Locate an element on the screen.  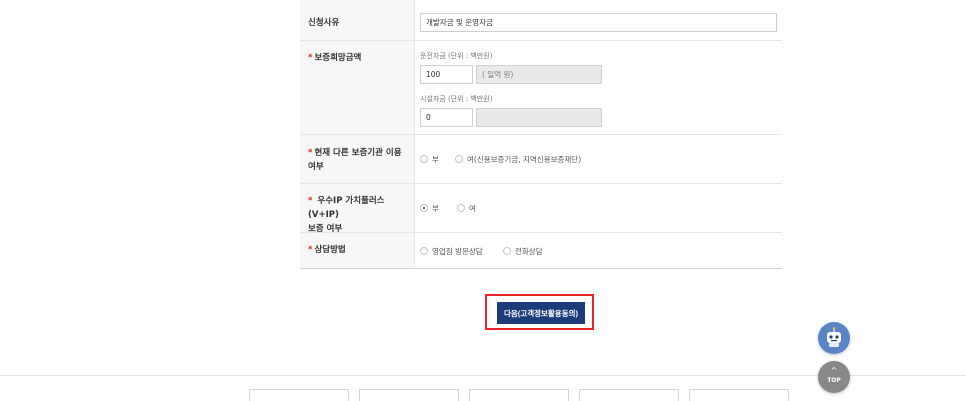
radio-checked-icon is located at coordinates (424, 208).